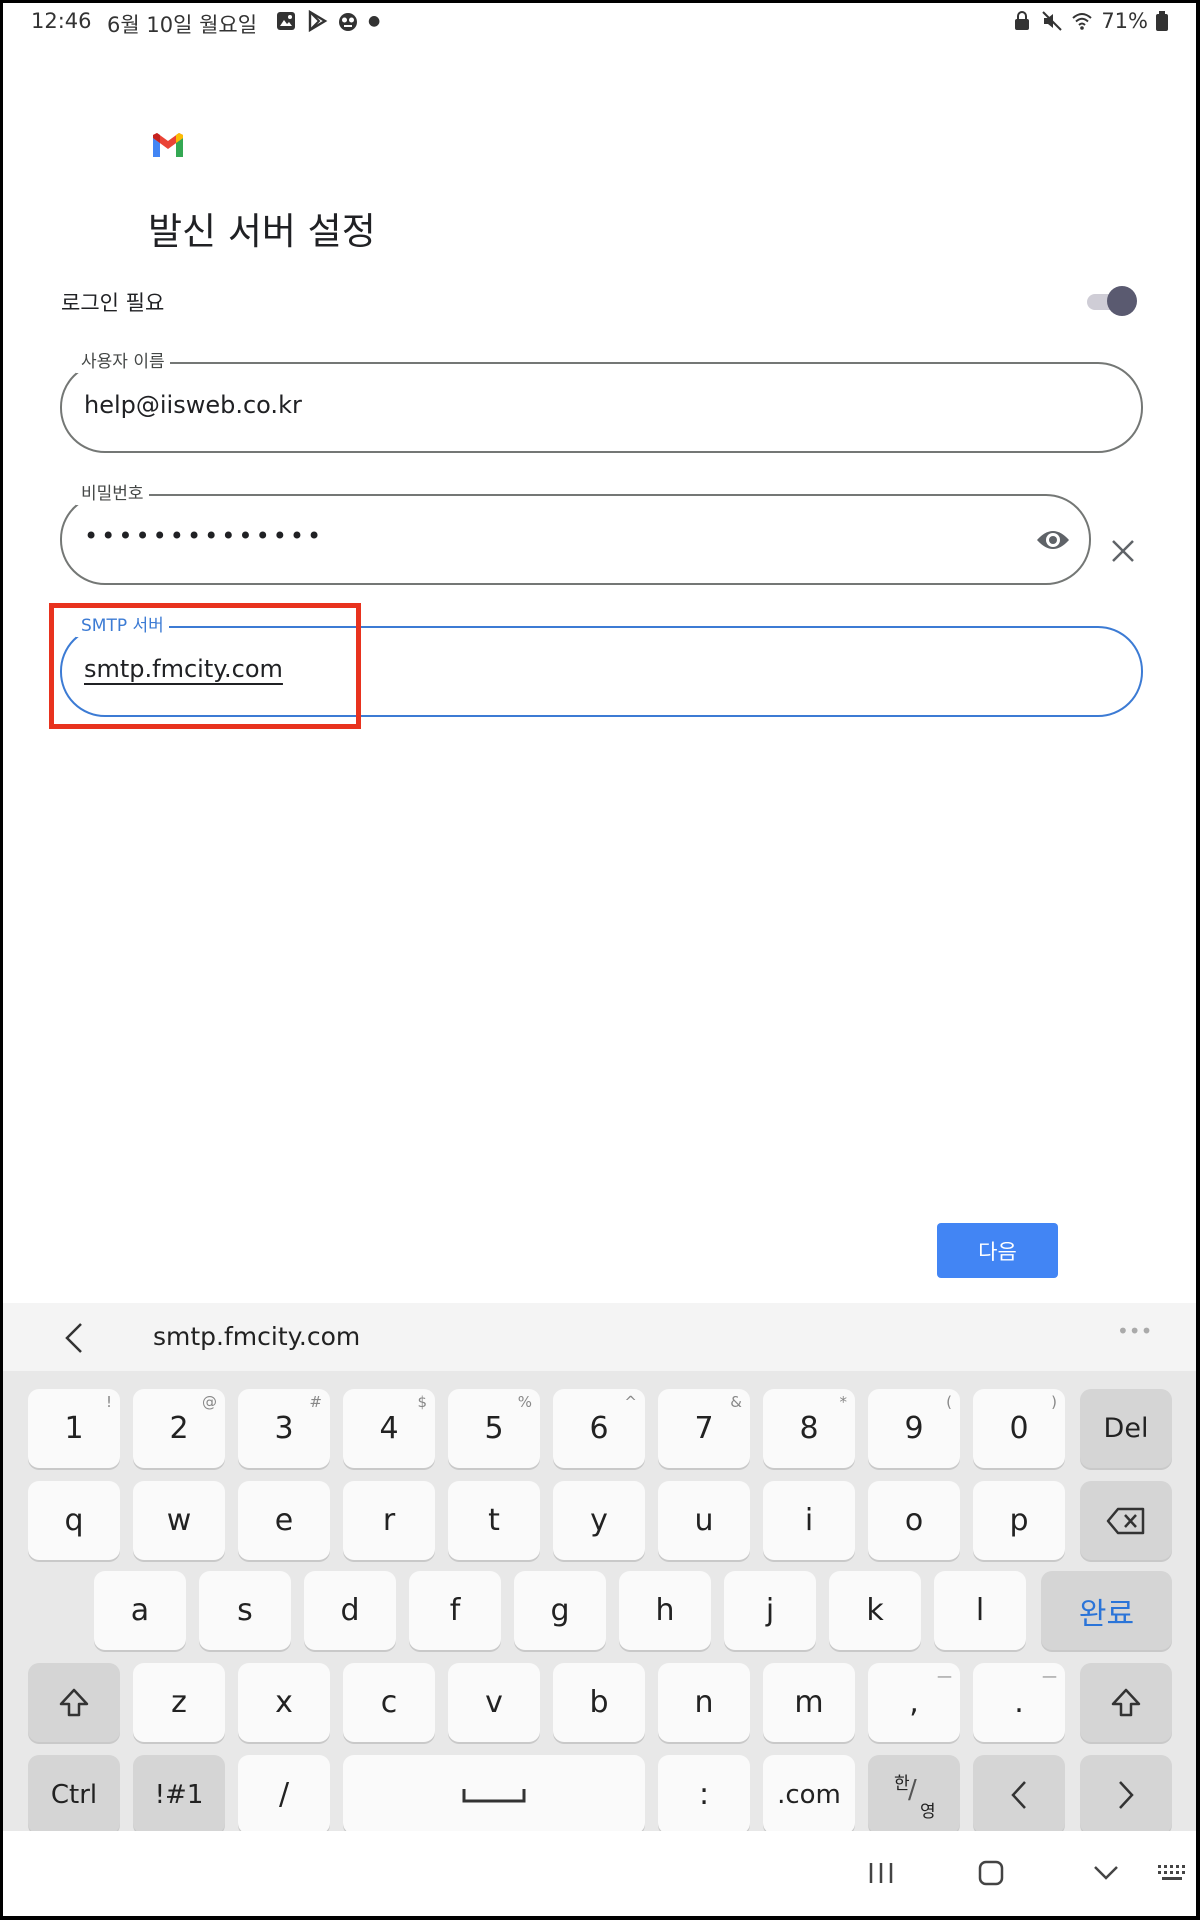 This screenshot has height=1920, width=1200. Describe the element at coordinates (560, 1610) in the screenshot. I see `key-g: g` at that location.